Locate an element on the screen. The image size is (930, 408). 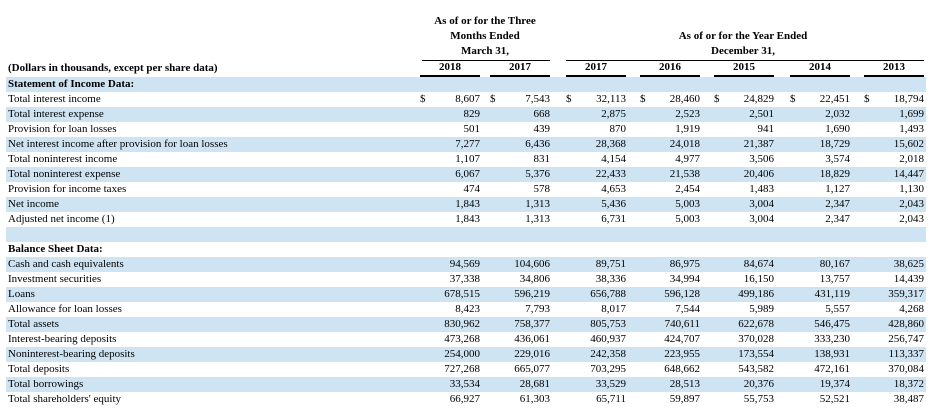
cell-value: 596,219 is located at coordinates (532, 294).